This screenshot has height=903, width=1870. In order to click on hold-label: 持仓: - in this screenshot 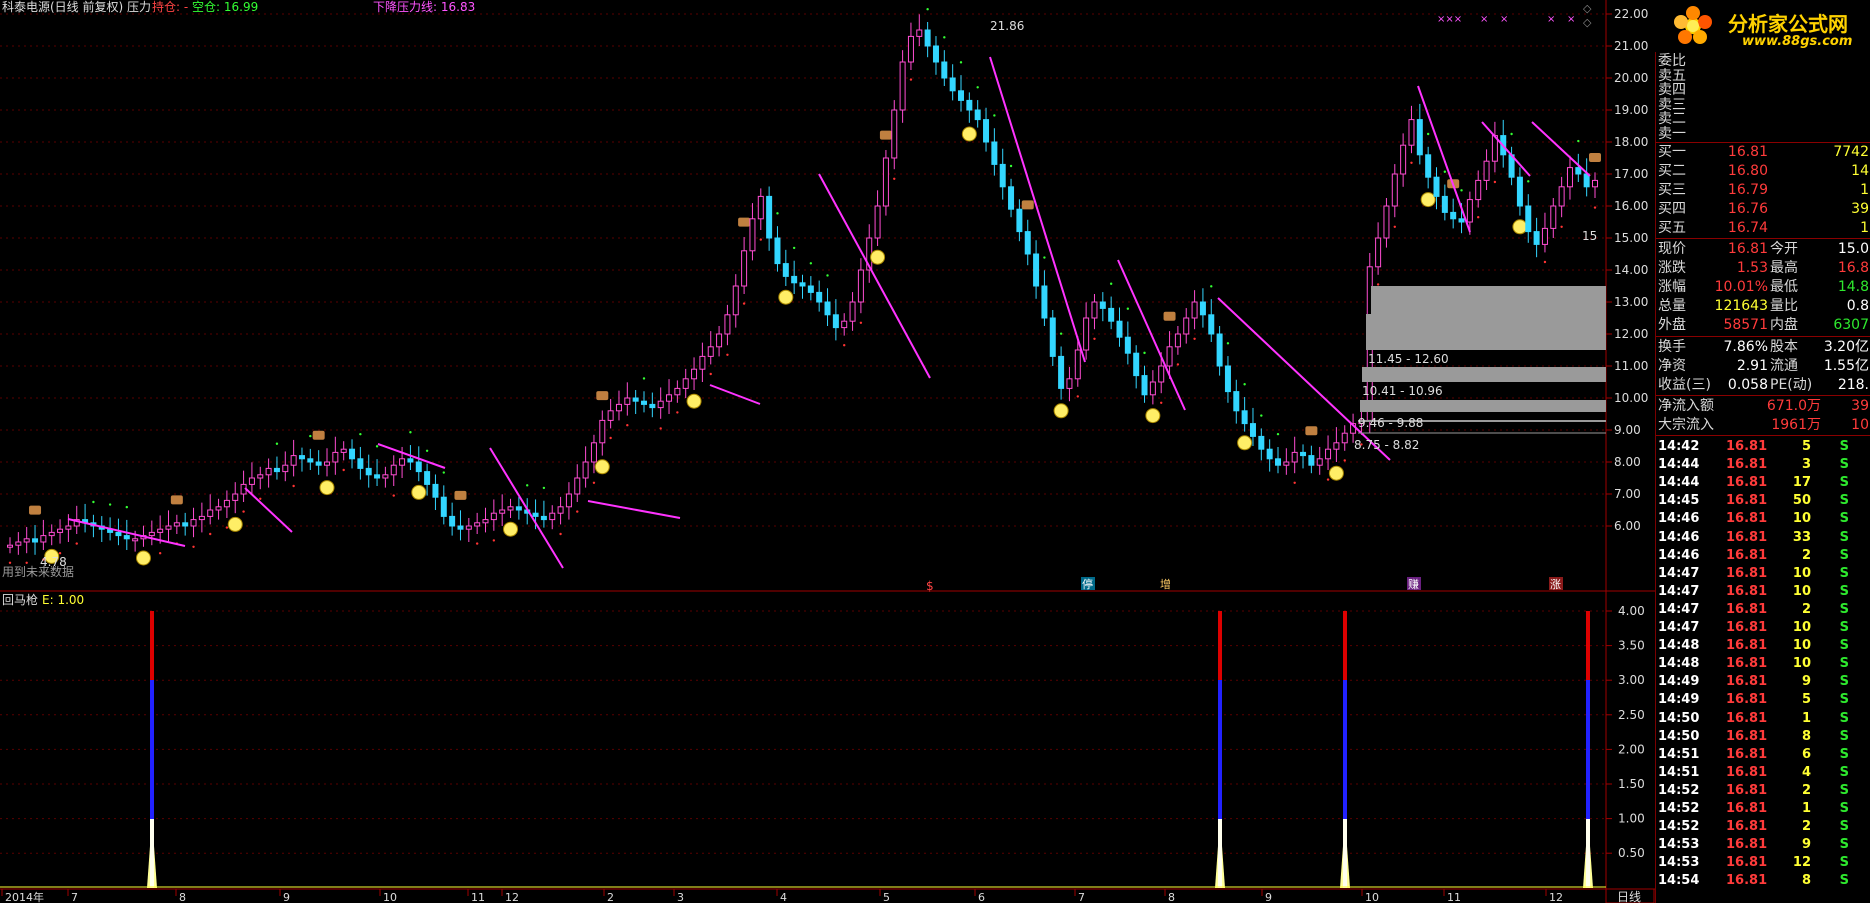, I will do `click(170, 7)`.